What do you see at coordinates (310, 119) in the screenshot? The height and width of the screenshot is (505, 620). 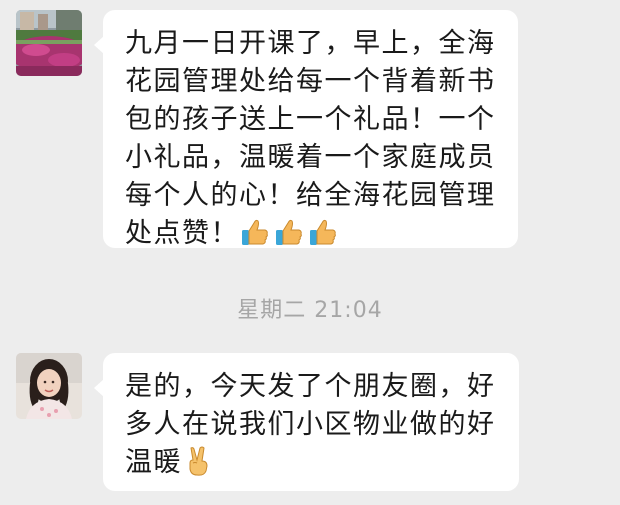 I see `message-line: 包的孩子送上一个礼品！一个` at bounding box center [310, 119].